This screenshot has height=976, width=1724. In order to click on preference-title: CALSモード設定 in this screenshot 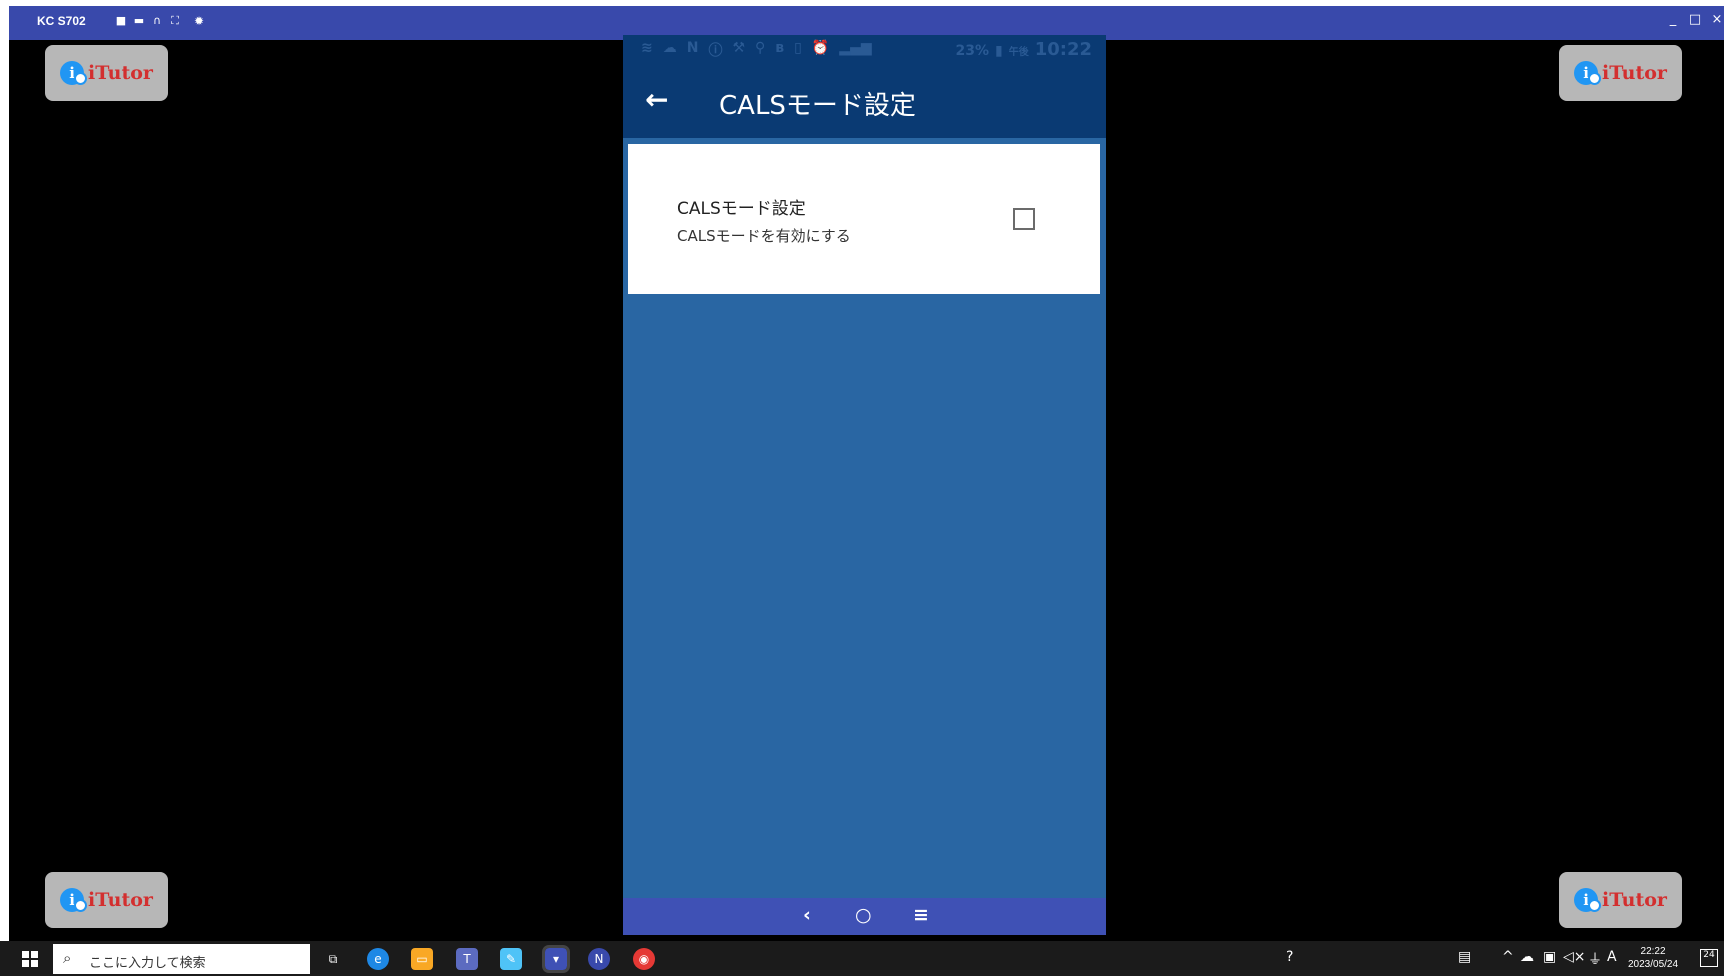, I will do `click(741, 209)`.